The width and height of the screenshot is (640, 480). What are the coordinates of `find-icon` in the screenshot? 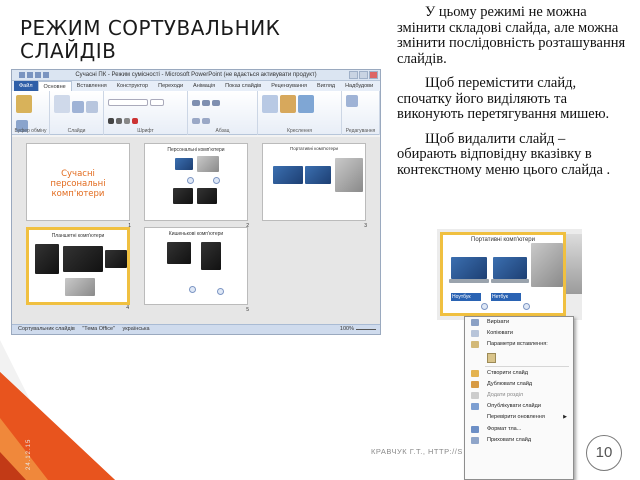 It's located at (352, 101).